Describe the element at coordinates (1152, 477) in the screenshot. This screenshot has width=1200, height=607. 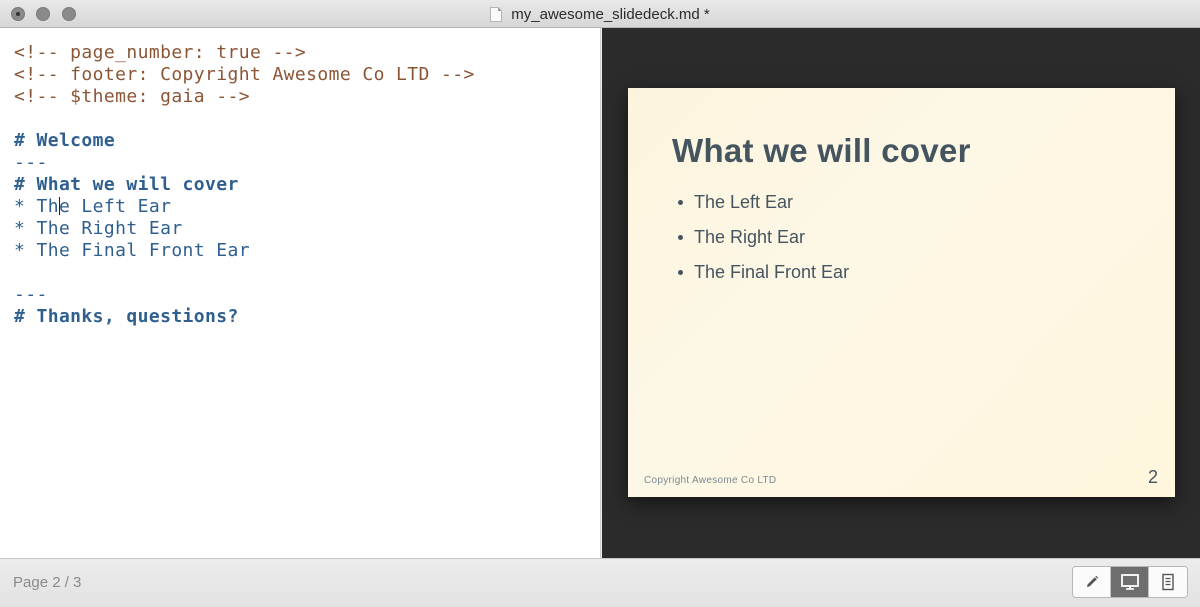
I see `slide-page-number: 2` at that location.